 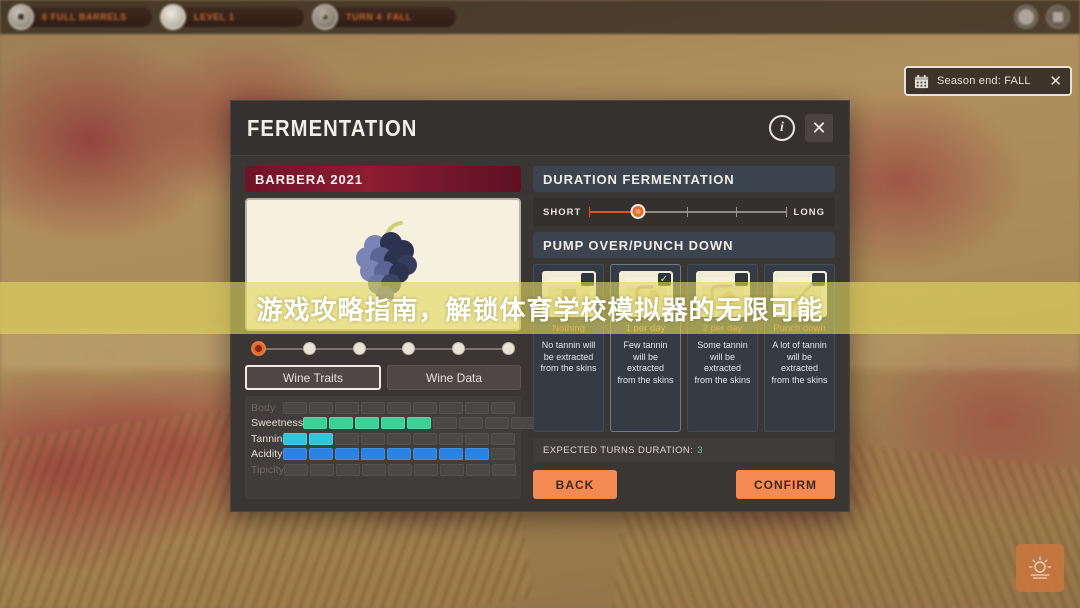 I want to click on tab-wine-traits: Wine Traits, so click(x=313, y=377).